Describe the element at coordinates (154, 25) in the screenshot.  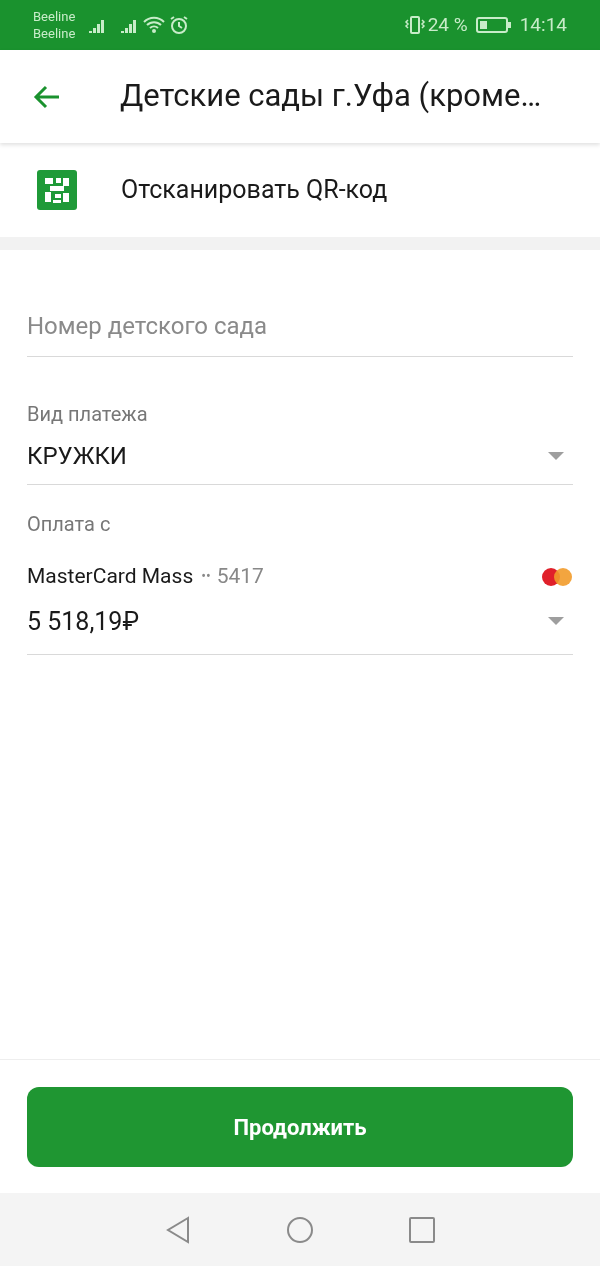
I see `wifi-icon` at that location.